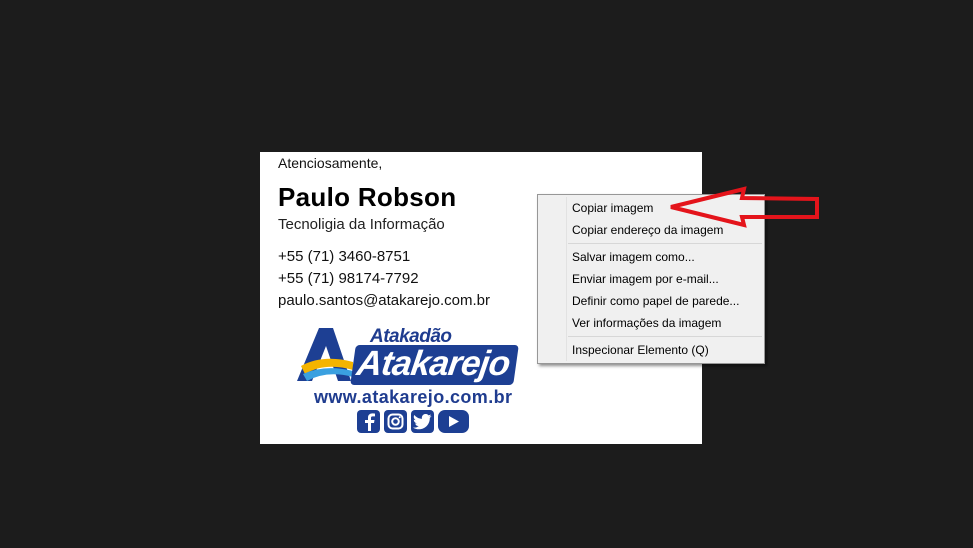  I want to click on person-name: Paulo Robson, so click(367, 197).